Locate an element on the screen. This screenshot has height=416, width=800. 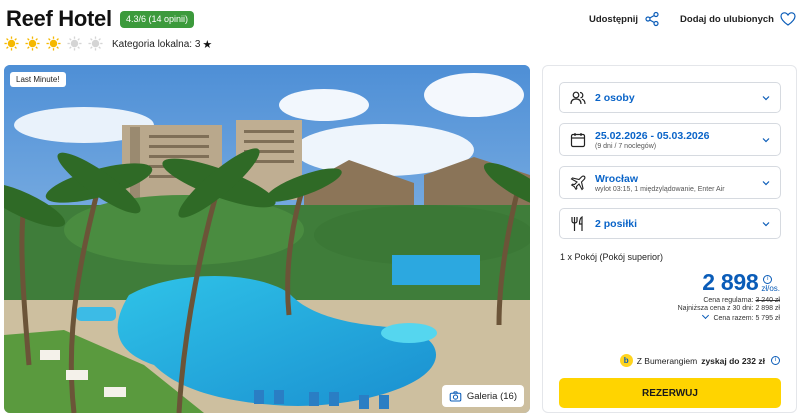
price-value: 2 898 is located at coordinates (730, 282).